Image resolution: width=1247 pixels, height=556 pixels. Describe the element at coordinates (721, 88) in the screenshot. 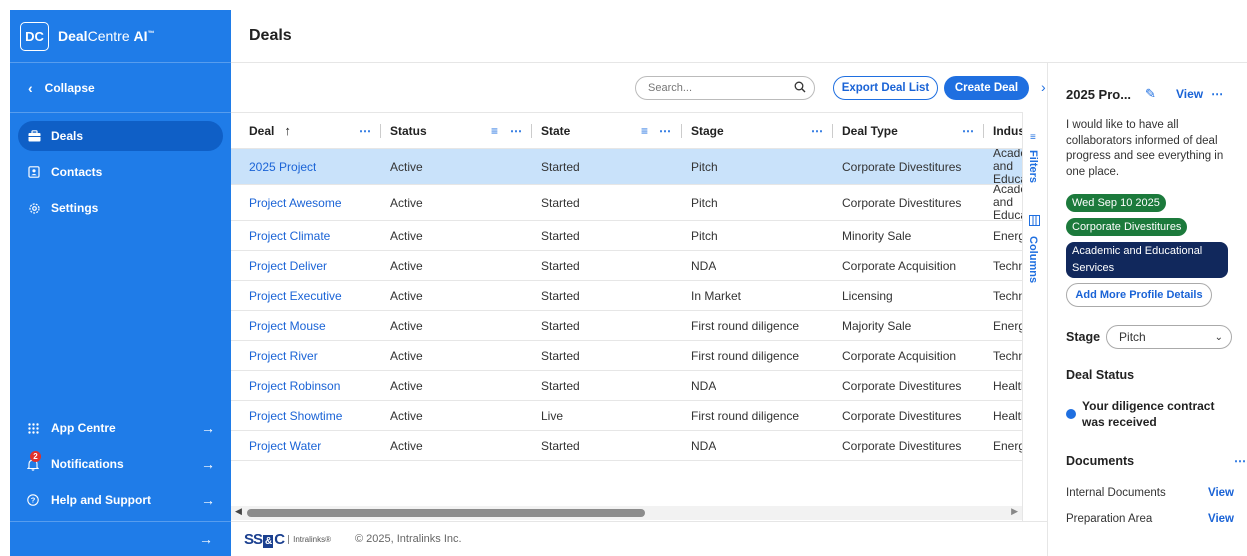

I see `search-input` at that location.